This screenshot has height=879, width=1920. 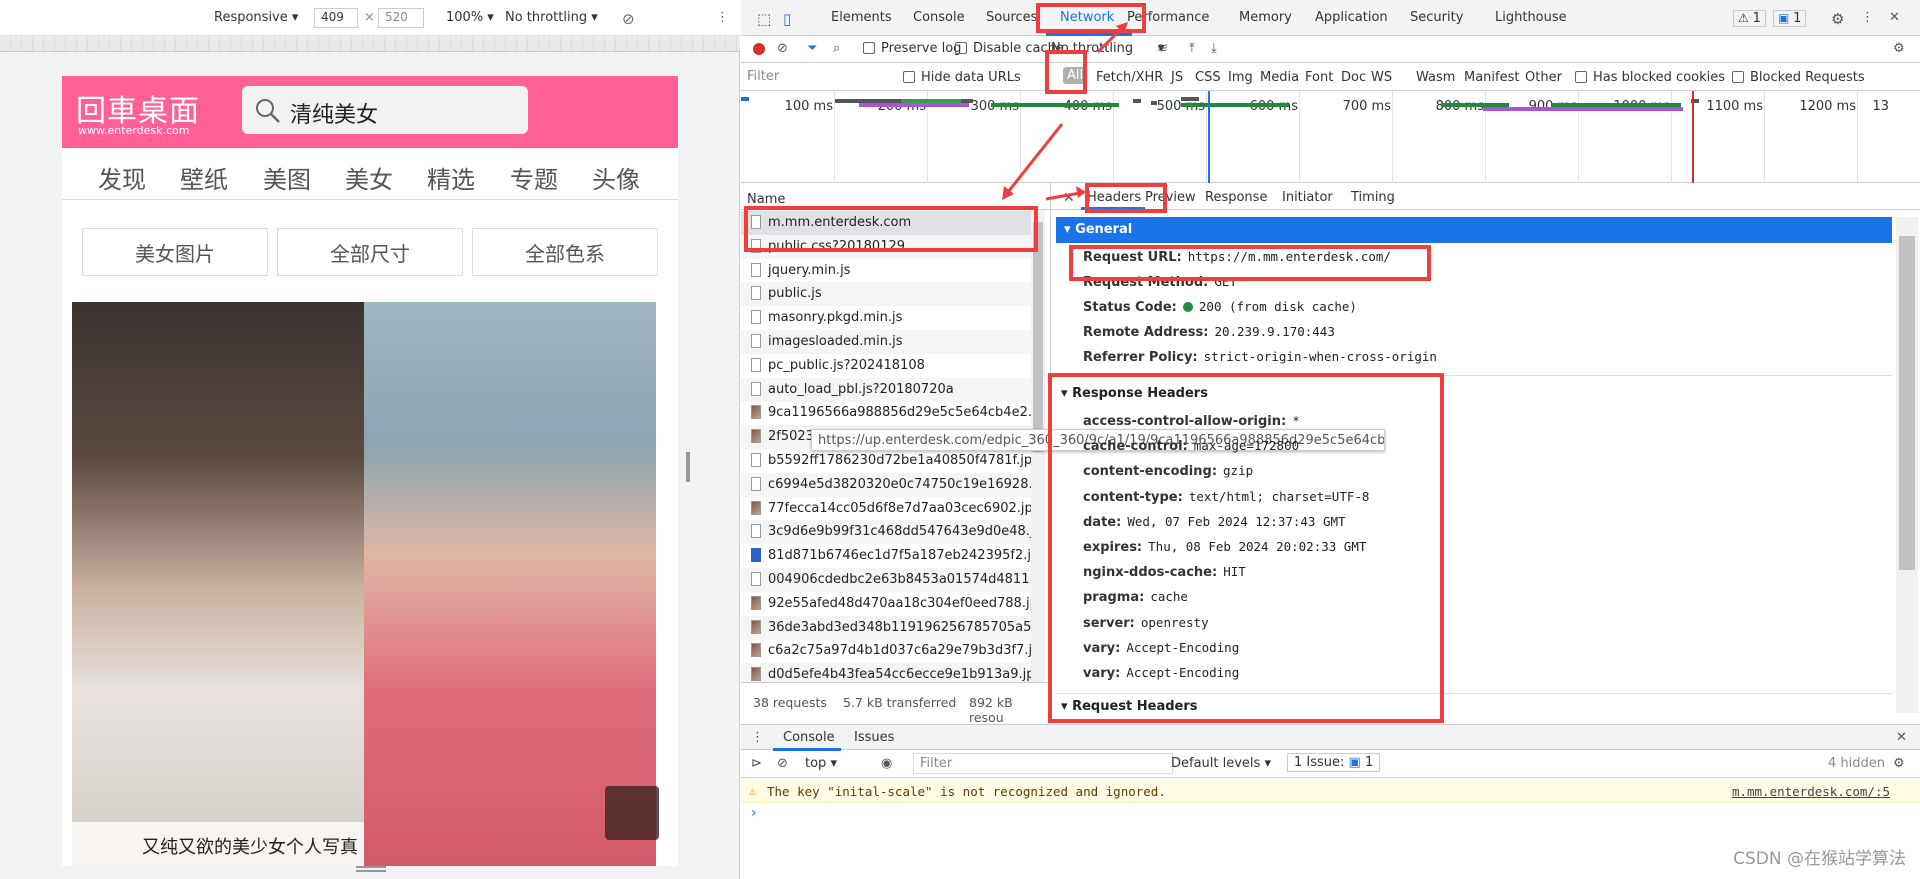 What do you see at coordinates (962, 77) in the screenshot?
I see `hide-data-urls-checkbox: Hide data URLs` at bounding box center [962, 77].